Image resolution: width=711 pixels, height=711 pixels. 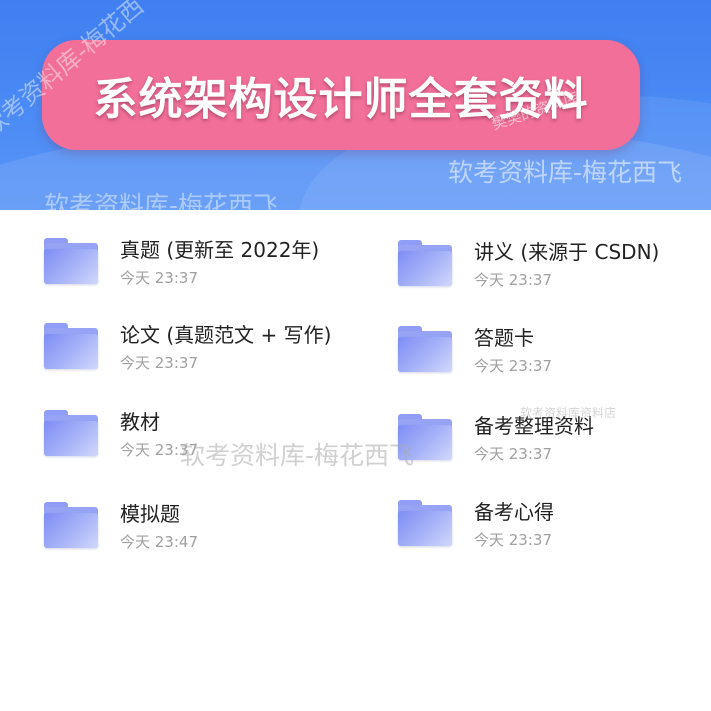 What do you see at coordinates (514, 512) in the screenshot?
I see `folder-name: 备考心得` at bounding box center [514, 512].